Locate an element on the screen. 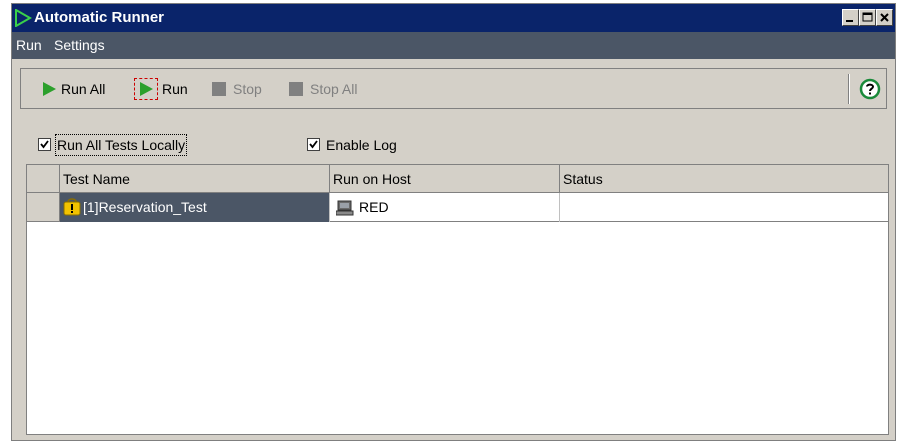  computer-icon is located at coordinates (345, 208).